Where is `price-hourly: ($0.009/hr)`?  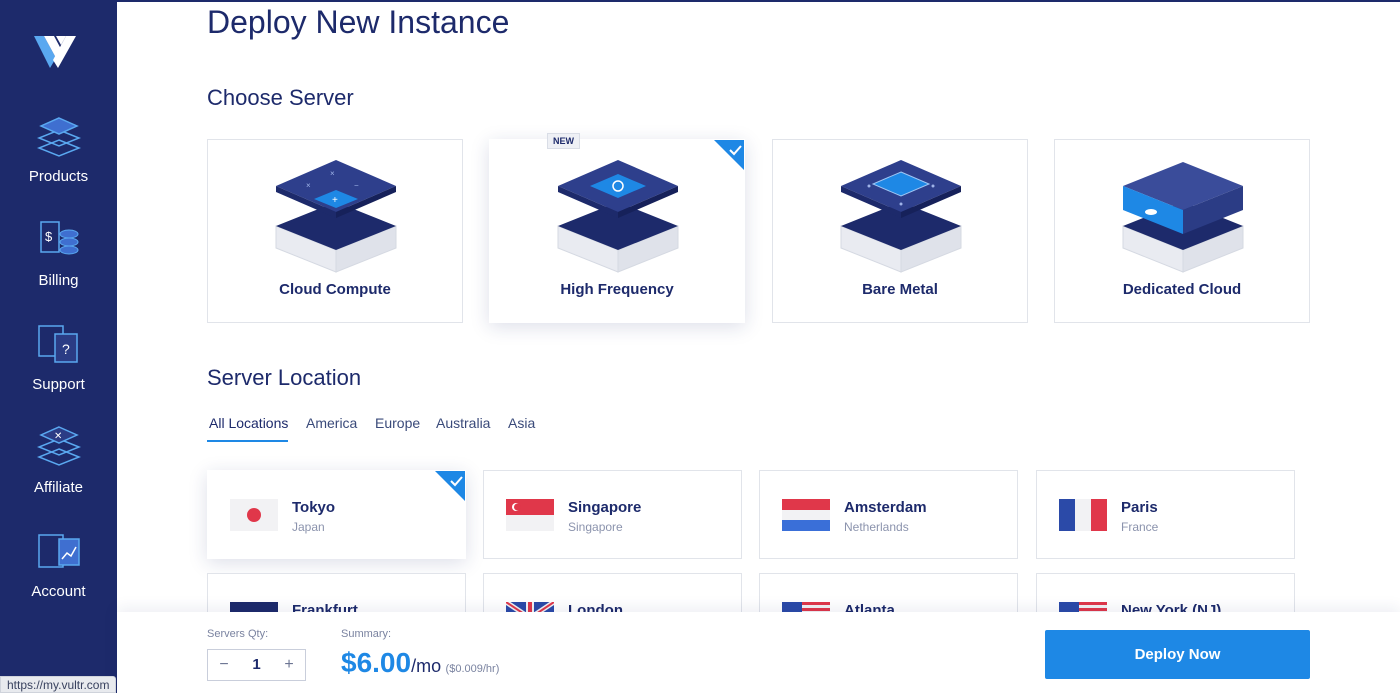
price-hourly: ($0.009/hr) is located at coordinates (472, 669).